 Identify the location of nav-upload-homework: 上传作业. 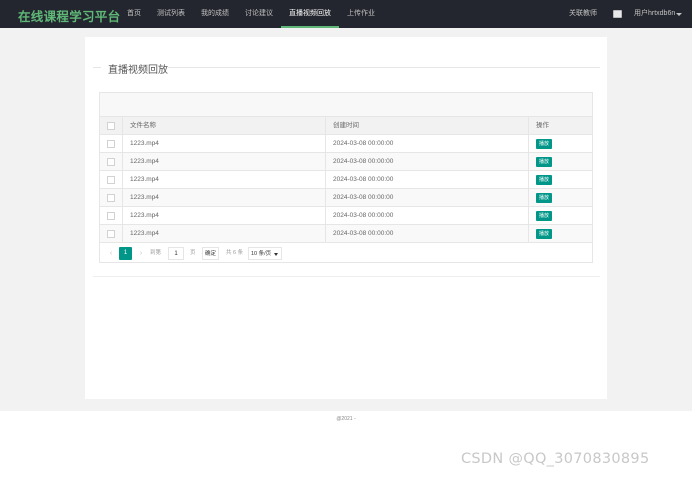
(361, 14).